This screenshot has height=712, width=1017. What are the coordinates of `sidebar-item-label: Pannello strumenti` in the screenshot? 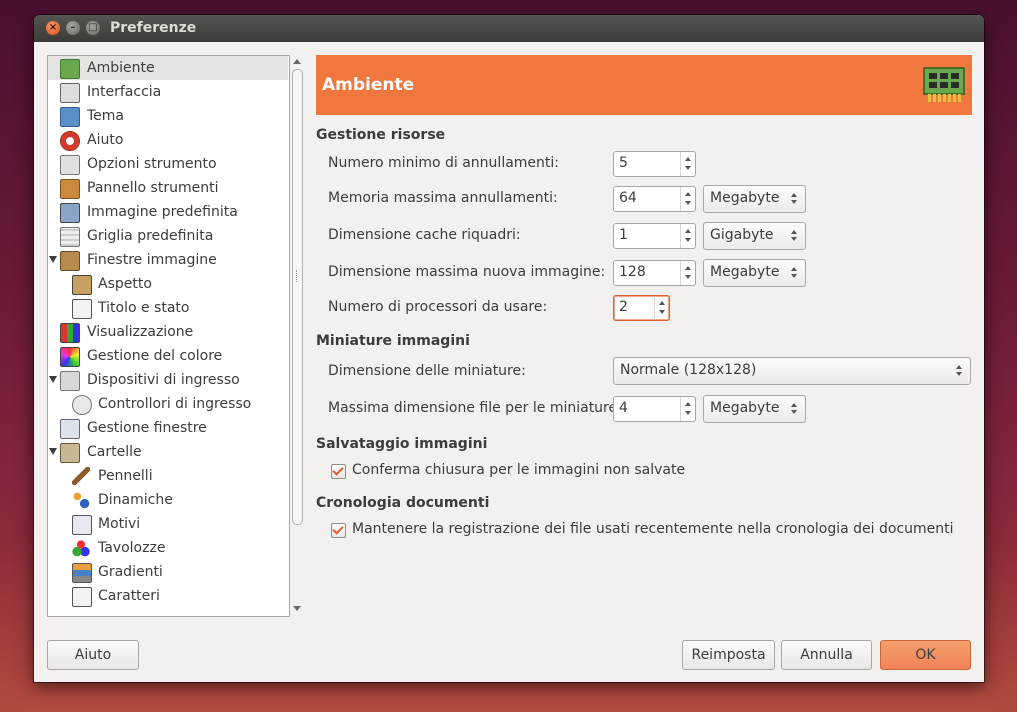 It's located at (153, 188).